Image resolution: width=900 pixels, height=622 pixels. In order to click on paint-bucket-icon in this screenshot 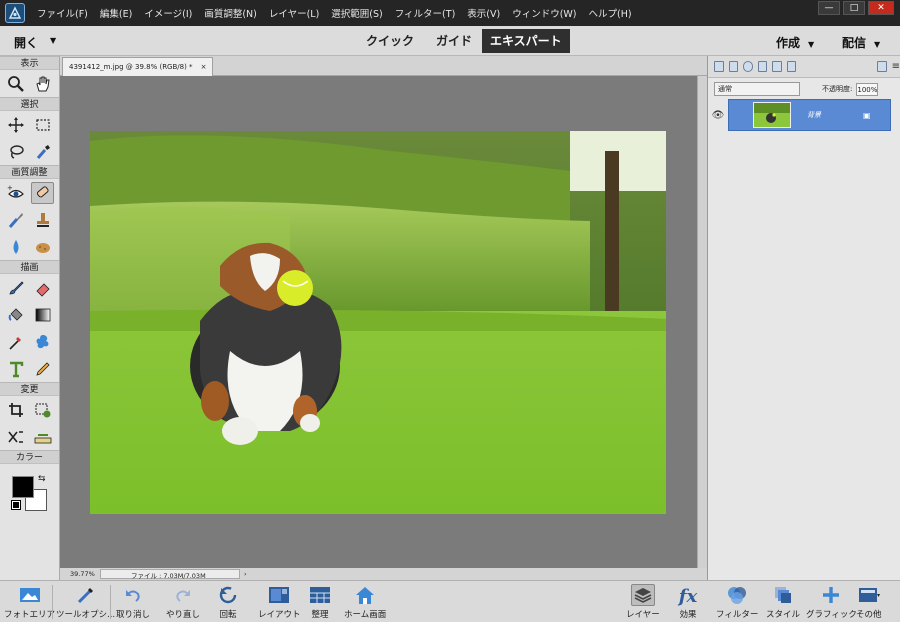, I will do `click(16, 315)`.